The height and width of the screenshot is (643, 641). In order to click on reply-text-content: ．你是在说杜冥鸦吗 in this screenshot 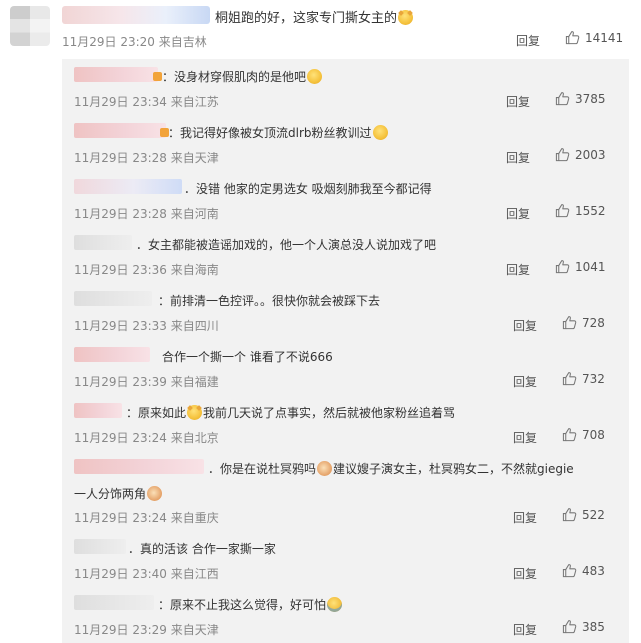, I will do `click(262, 469)`.